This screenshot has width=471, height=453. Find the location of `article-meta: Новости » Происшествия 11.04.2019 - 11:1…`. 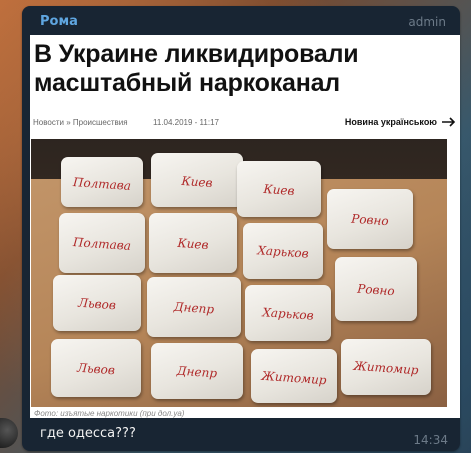

article-meta: Новости » Происшествия 11.04.2019 - 11:1… is located at coordinates (245, 124).